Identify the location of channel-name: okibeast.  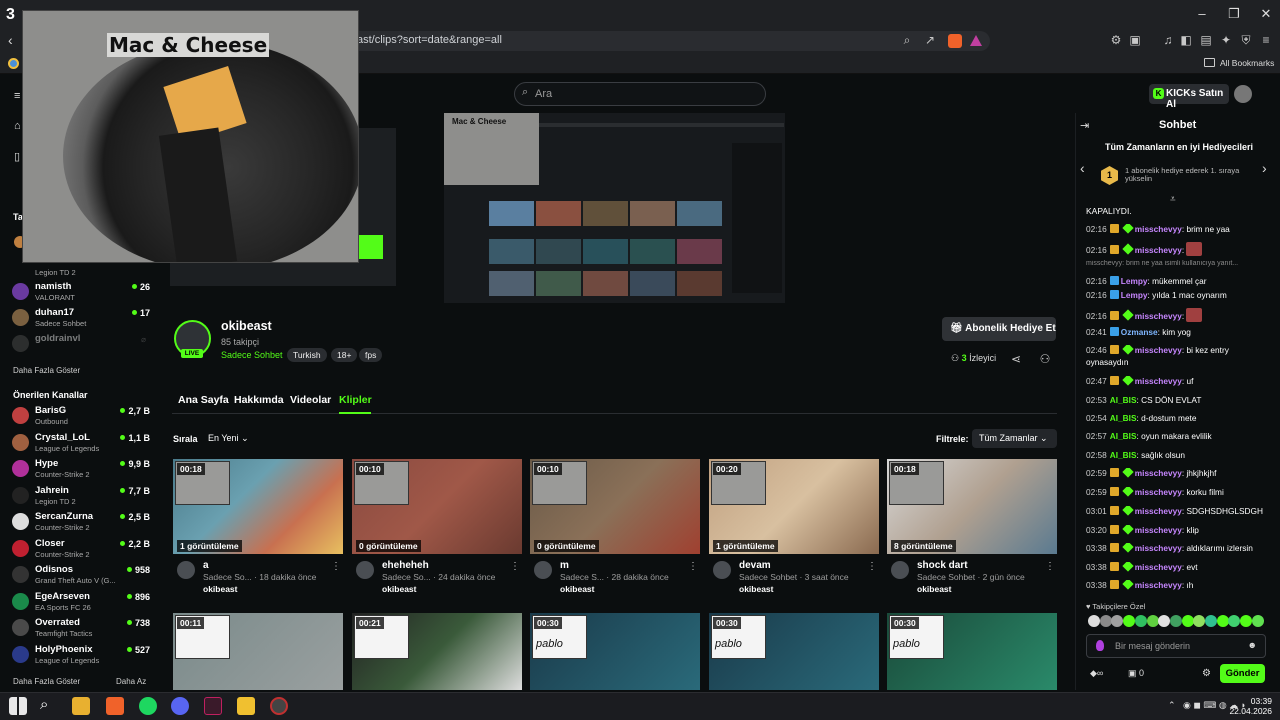
(246, 326).